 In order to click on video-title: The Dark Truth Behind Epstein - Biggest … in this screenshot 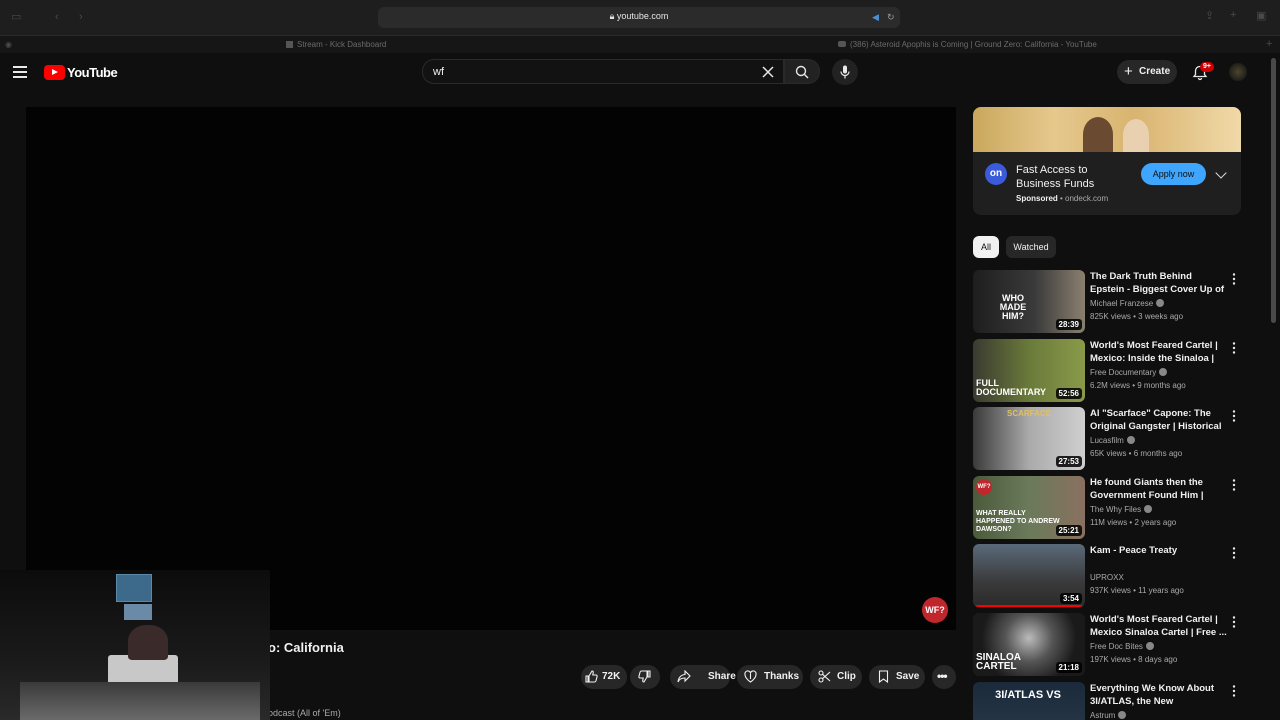, I will do `click(1159, 283)`.